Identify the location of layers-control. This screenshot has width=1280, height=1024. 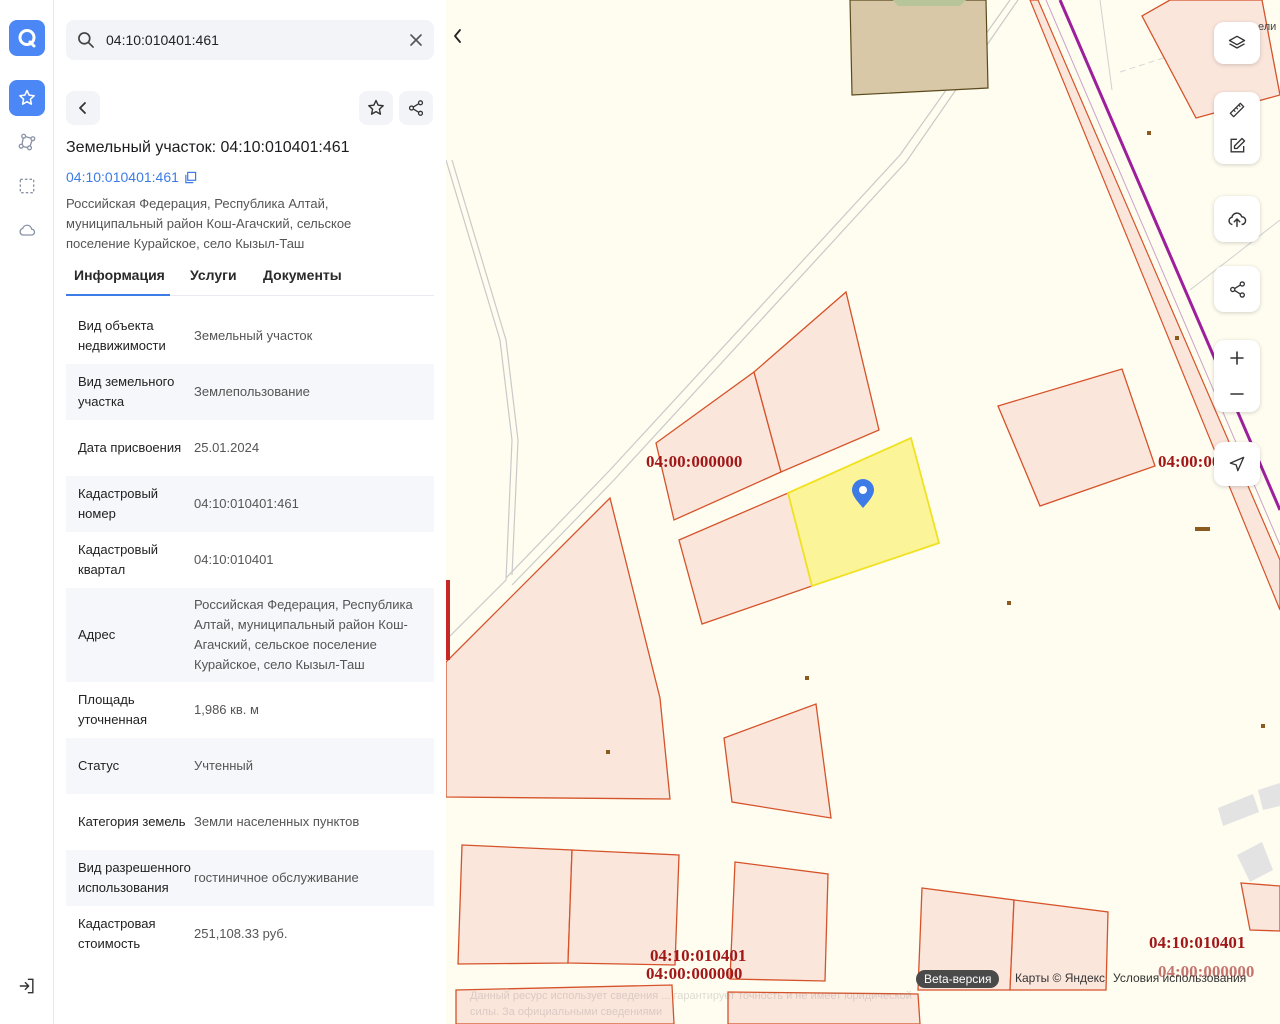
(1237, 43).